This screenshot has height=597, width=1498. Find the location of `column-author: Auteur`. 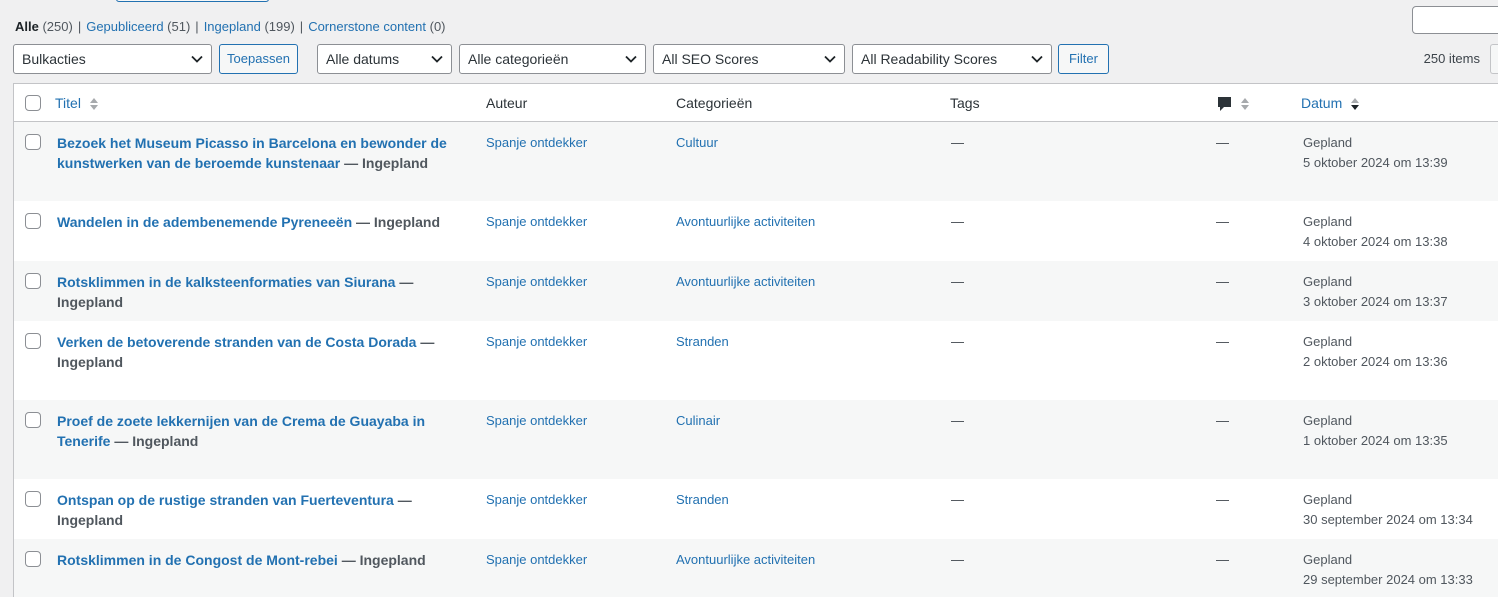

column-author: Auteur is located at coordinates (507, 103).